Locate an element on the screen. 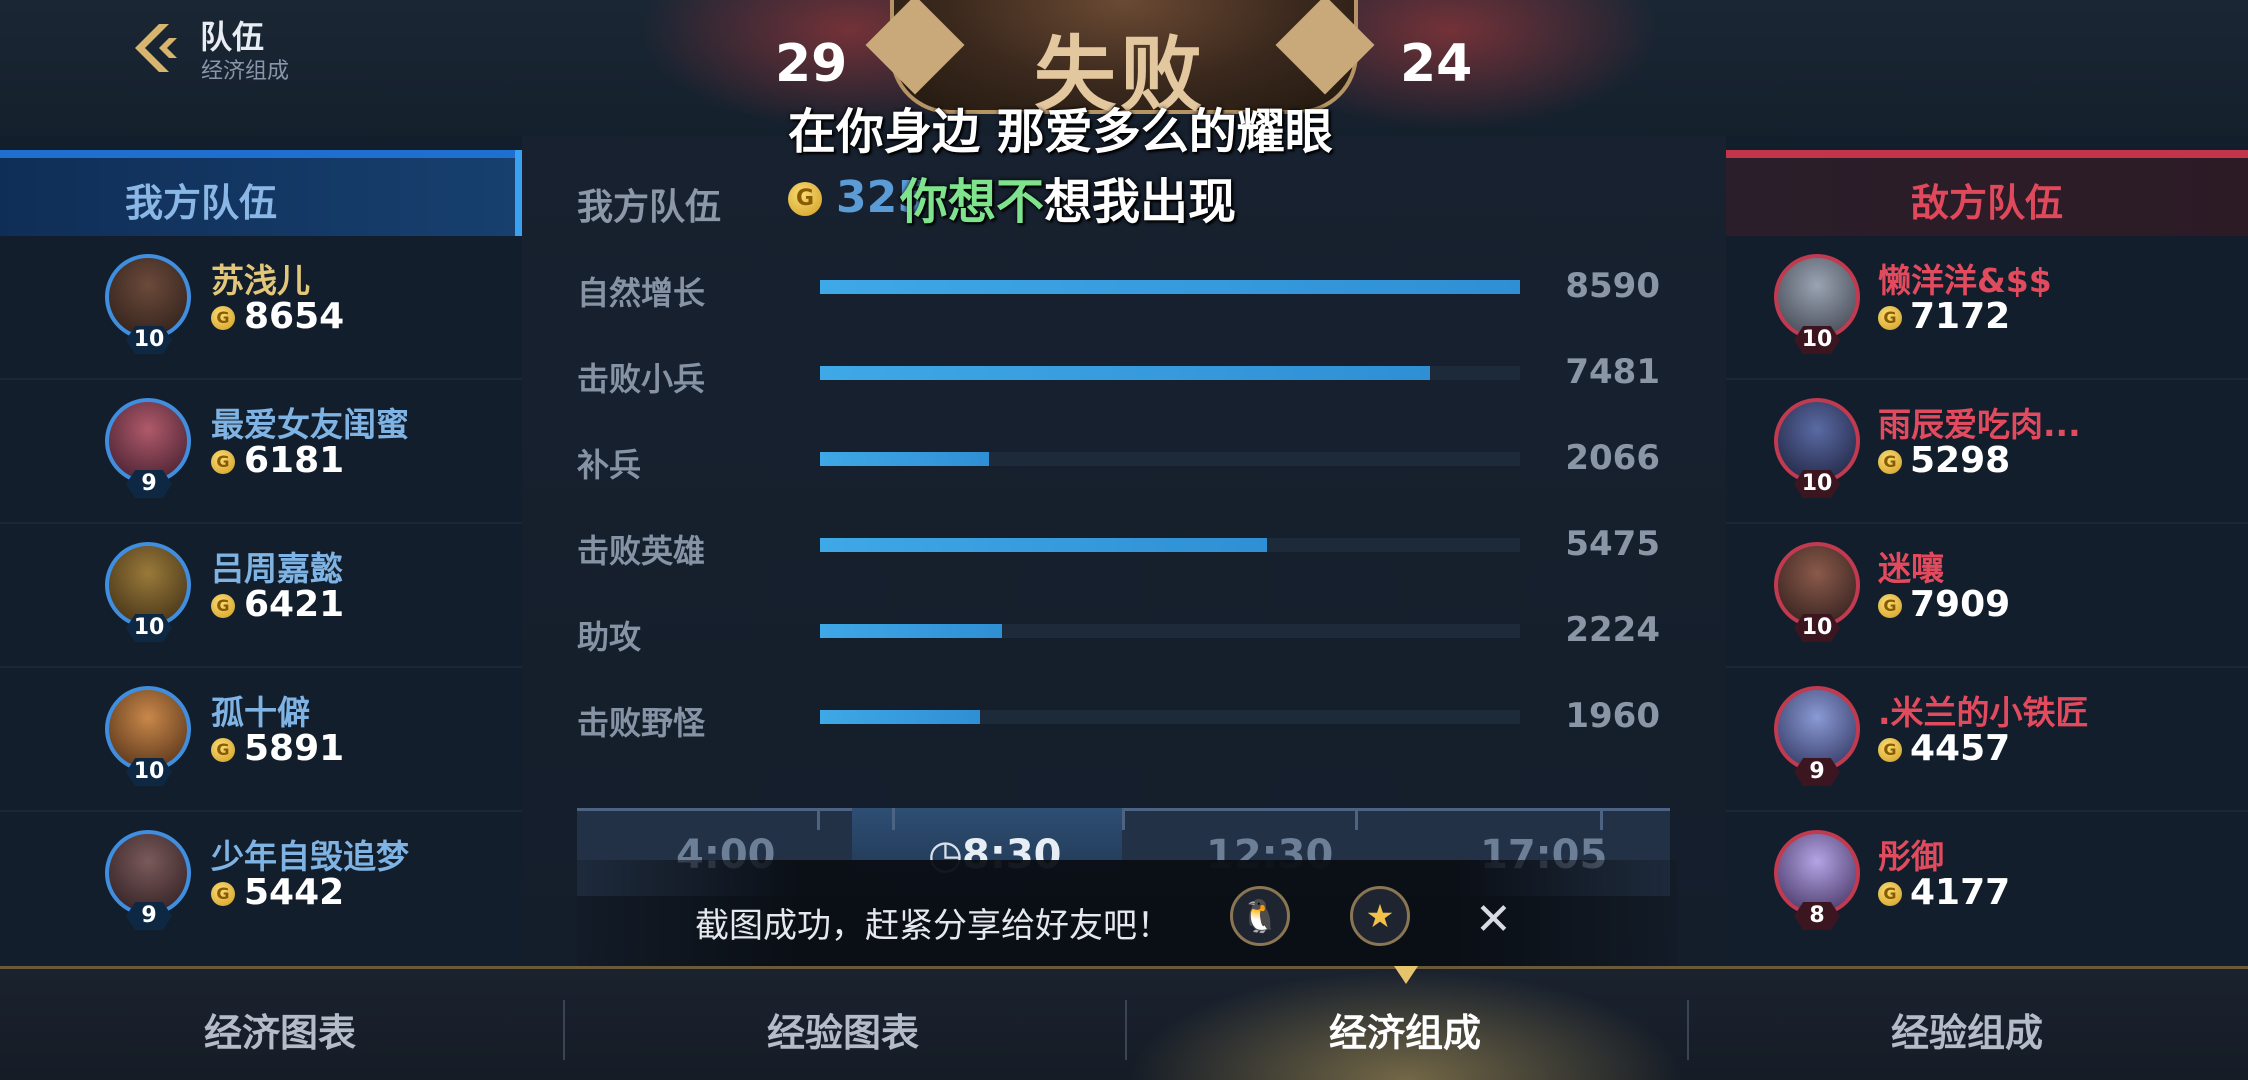 The height and width of the screenshot is (1080, 2248). player-name: 彤御 is located at coordinates (1911, 856).